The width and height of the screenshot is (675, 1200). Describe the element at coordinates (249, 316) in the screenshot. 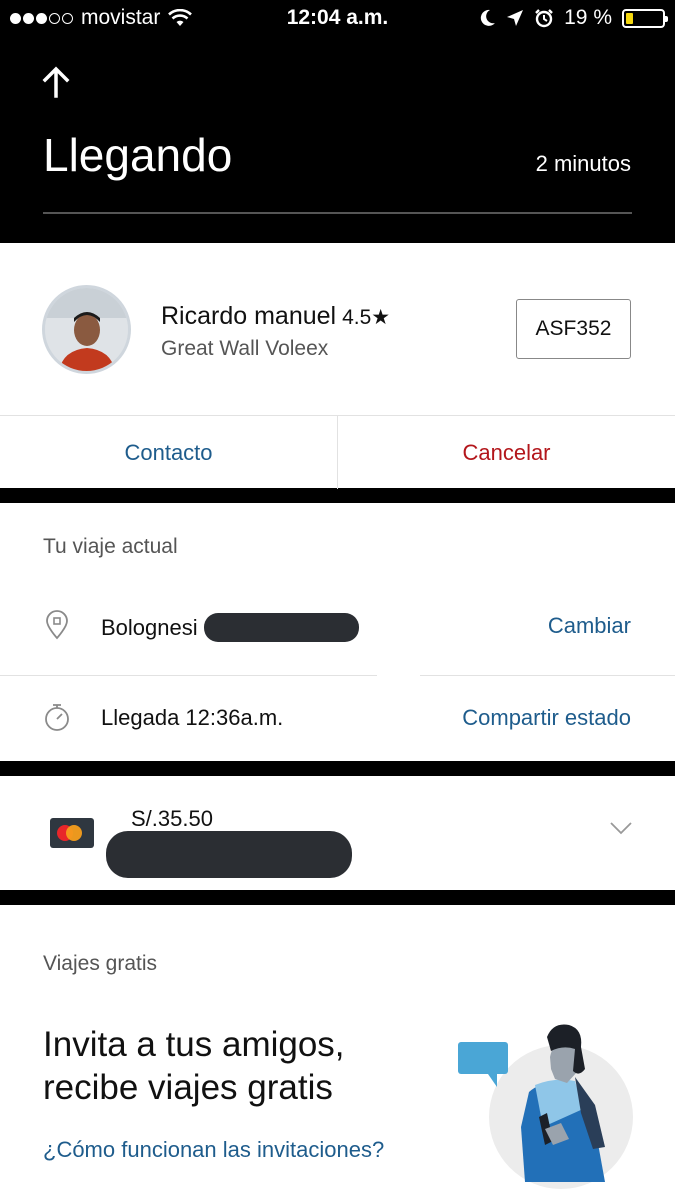

I see `driver-name: Ricardo manuel` at that location.